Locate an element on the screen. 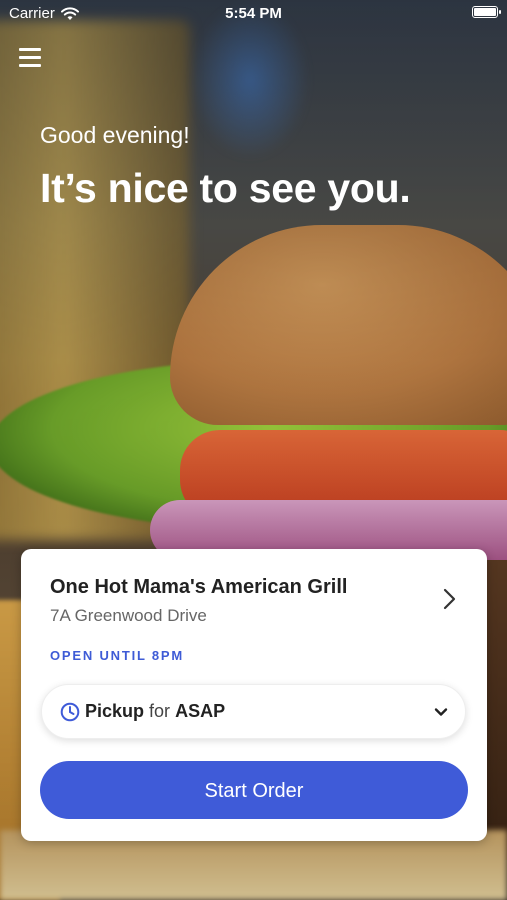  chevron-right-icon is located at coordinates (449, 599).